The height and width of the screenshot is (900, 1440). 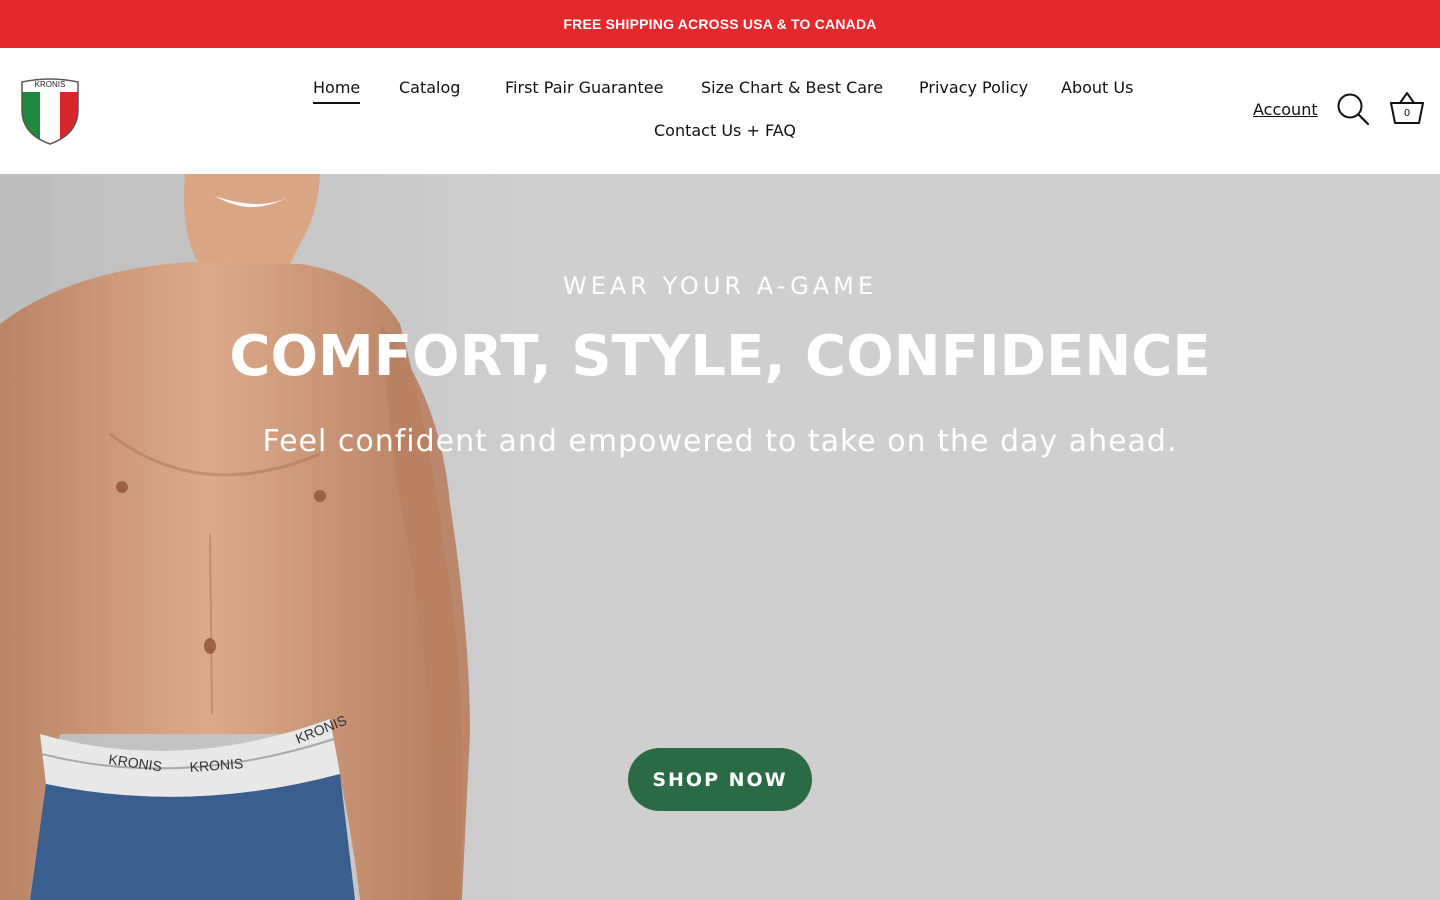 What do you see at coordinates (725, 130) in the screenshot?
I see `nav-contact-faq: Contact Us + FAQ` at bounding box center [725, 130].